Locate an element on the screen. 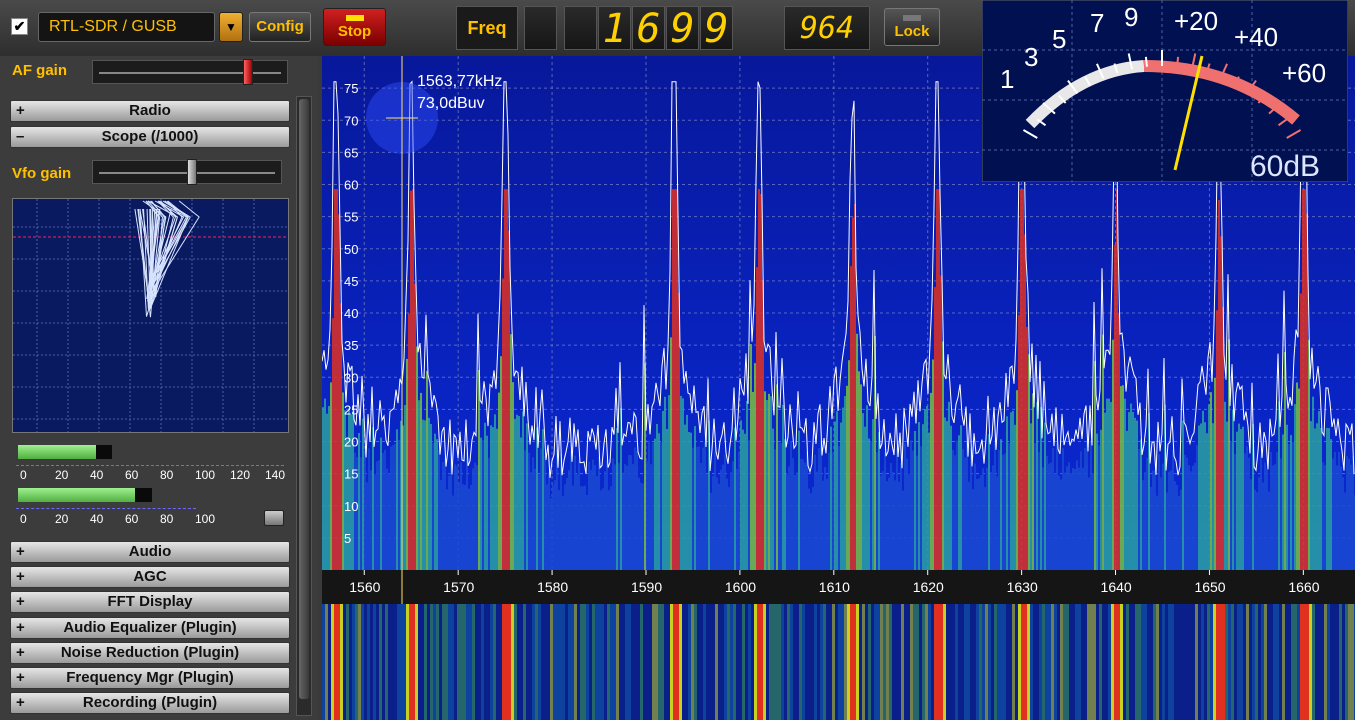 This screenshot has width=1355, height=720. s-meter-scale-label: 9 is located at coordinates (1131, 17).